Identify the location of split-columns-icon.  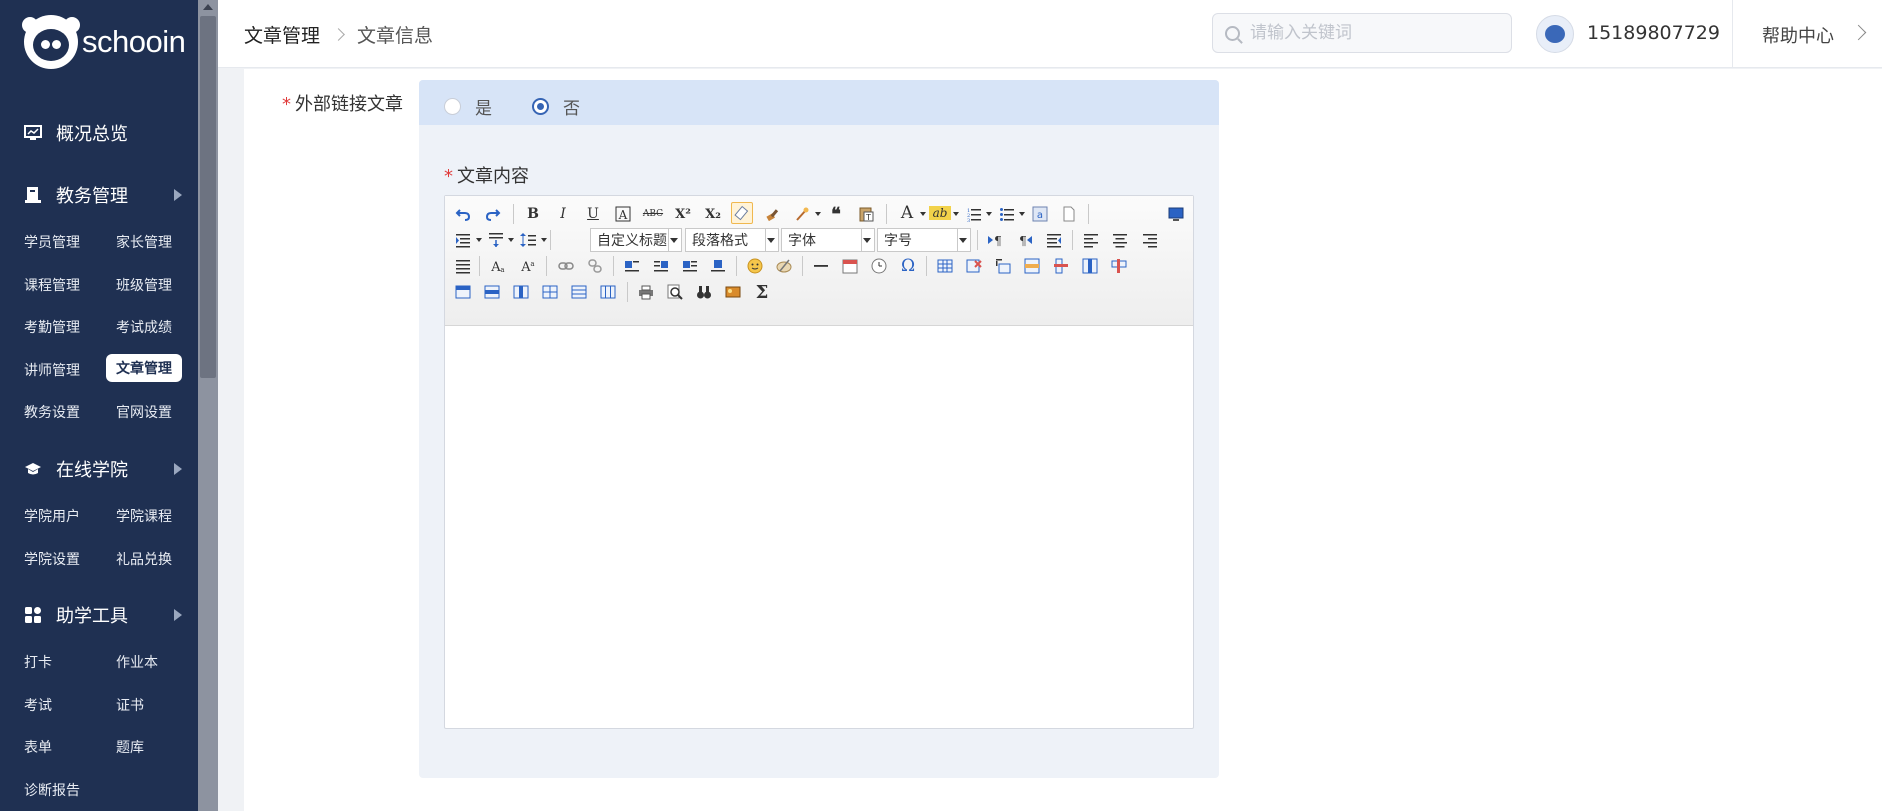
(608, 292).